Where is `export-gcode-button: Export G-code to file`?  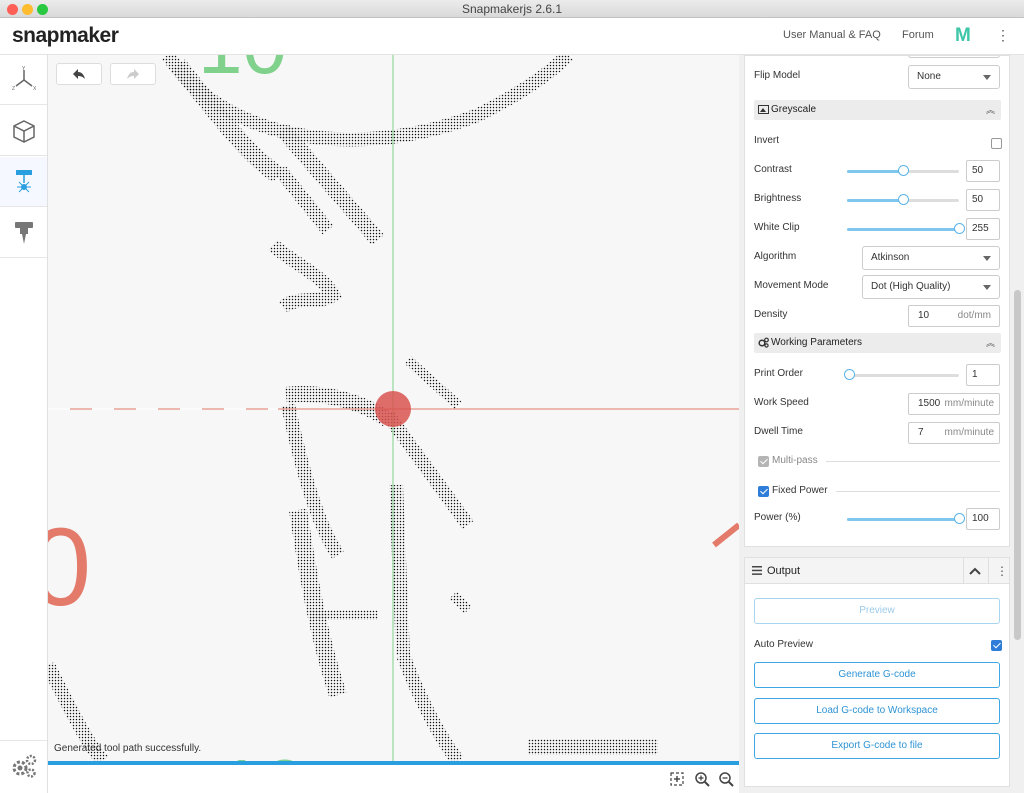
export-gcode-button: Export G-code to file is located at coordinates (877, 746).